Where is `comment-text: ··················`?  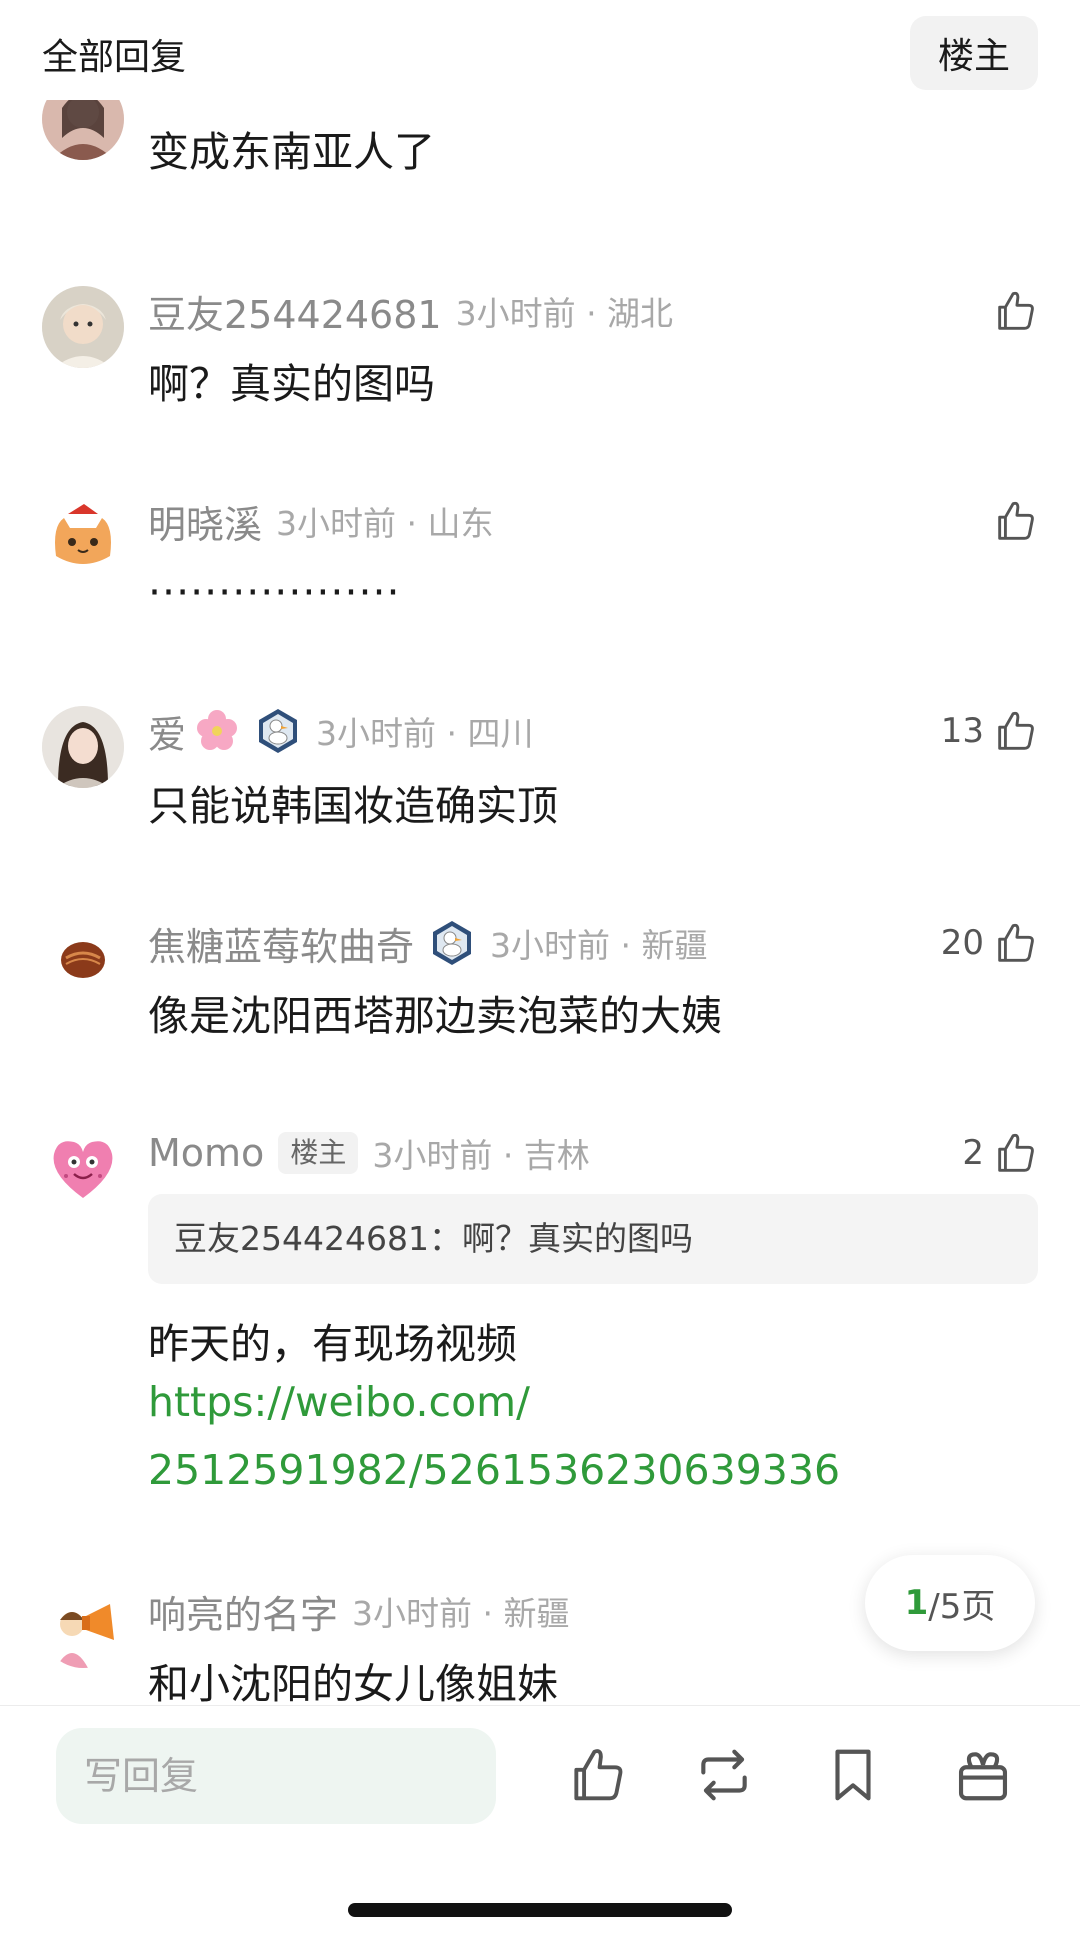
comment-text: ·················· is located at coordinates (274, 592).